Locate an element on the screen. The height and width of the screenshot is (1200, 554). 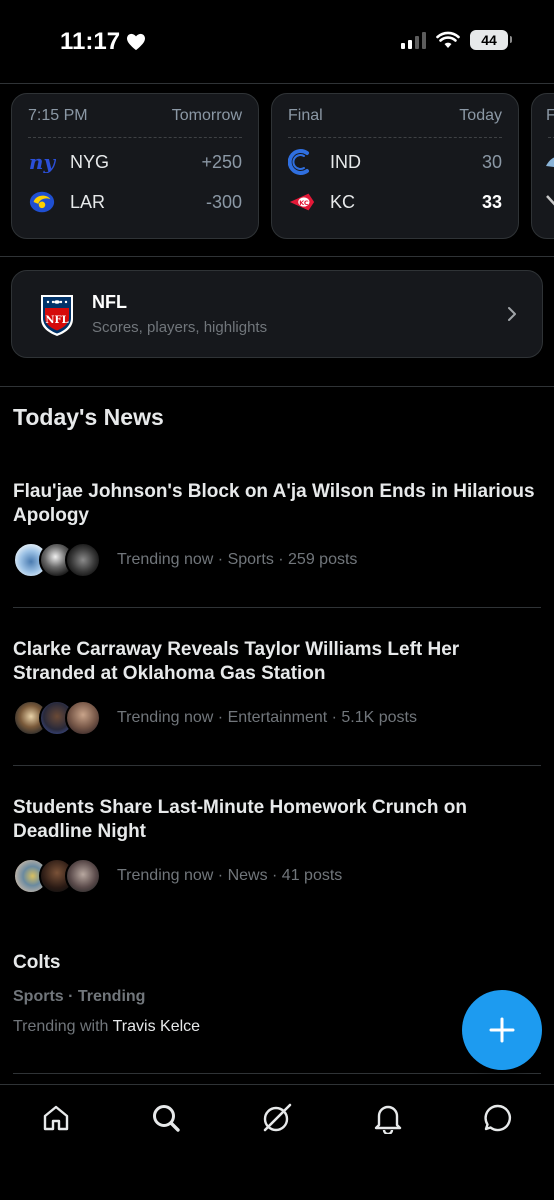
nfl-card-text: NFL Scores, players, highlights is located at coordinates (298, 314).